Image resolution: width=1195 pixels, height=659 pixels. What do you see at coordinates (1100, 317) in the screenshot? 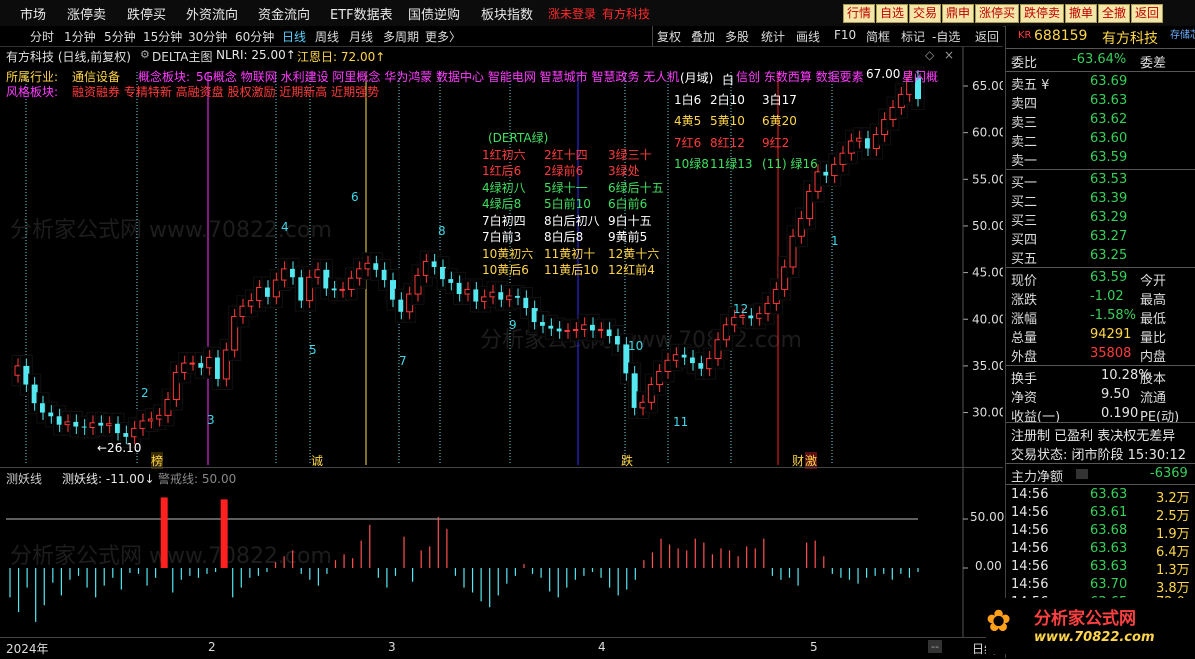
I see `quote-row: 涨幅 -1.58% 最低` at bounding box center [1100, 317].